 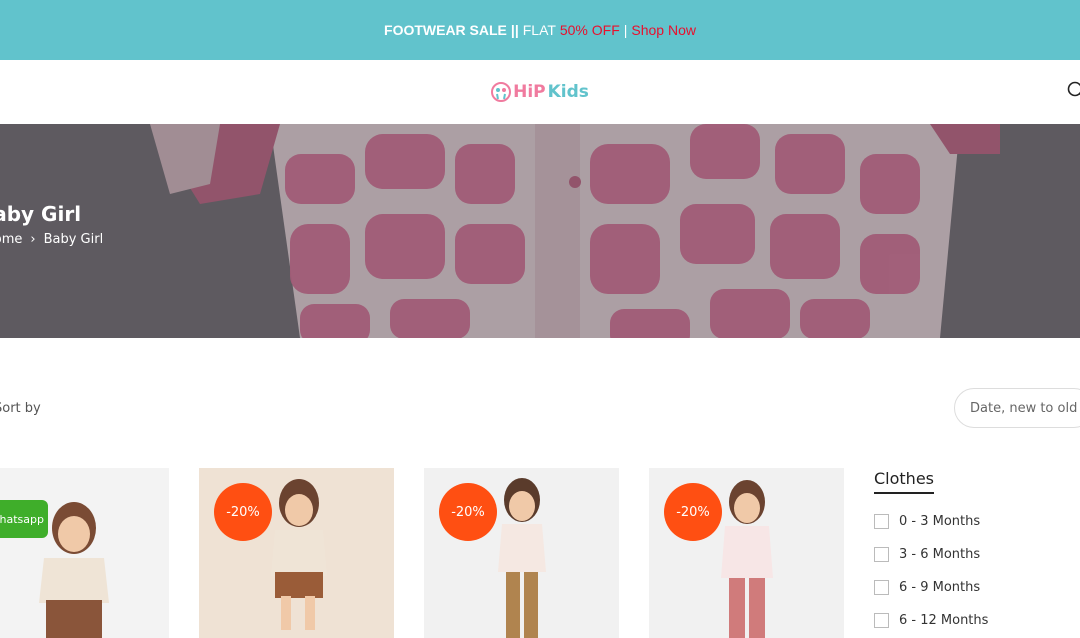 I want to click on announcement-bar: FOOTWEAR SALE || FLAT 50% OFF | Shop Now, so click(x=540, y=30).